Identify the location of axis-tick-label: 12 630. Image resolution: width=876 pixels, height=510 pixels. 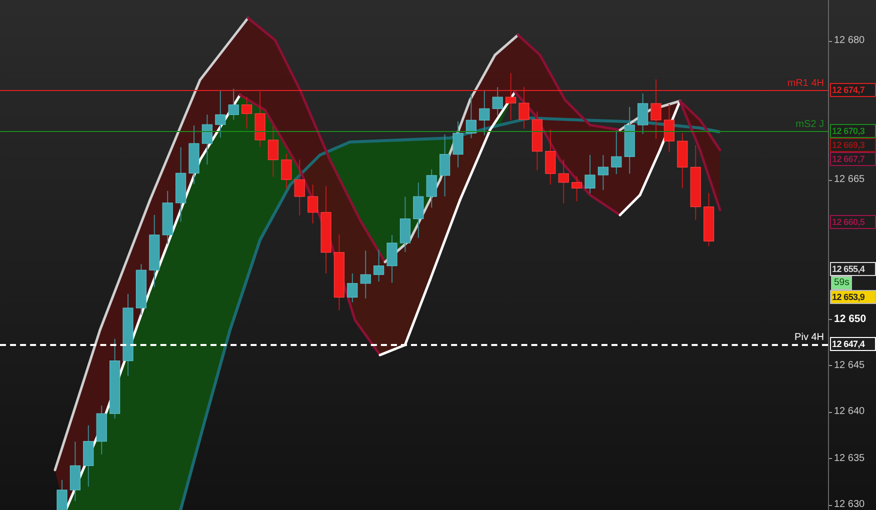
(849, 504).